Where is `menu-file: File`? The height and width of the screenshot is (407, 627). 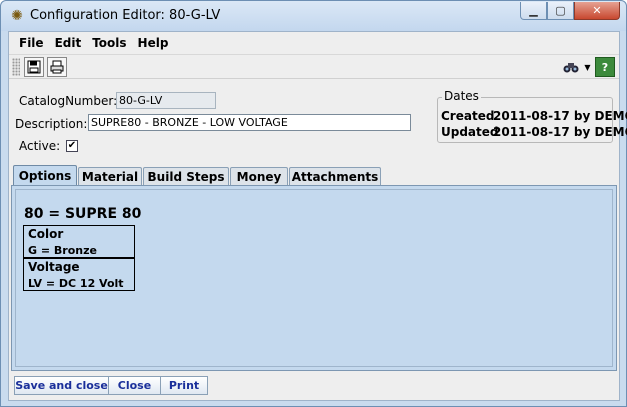 menu-file: File is located at coordinates (31, 43).